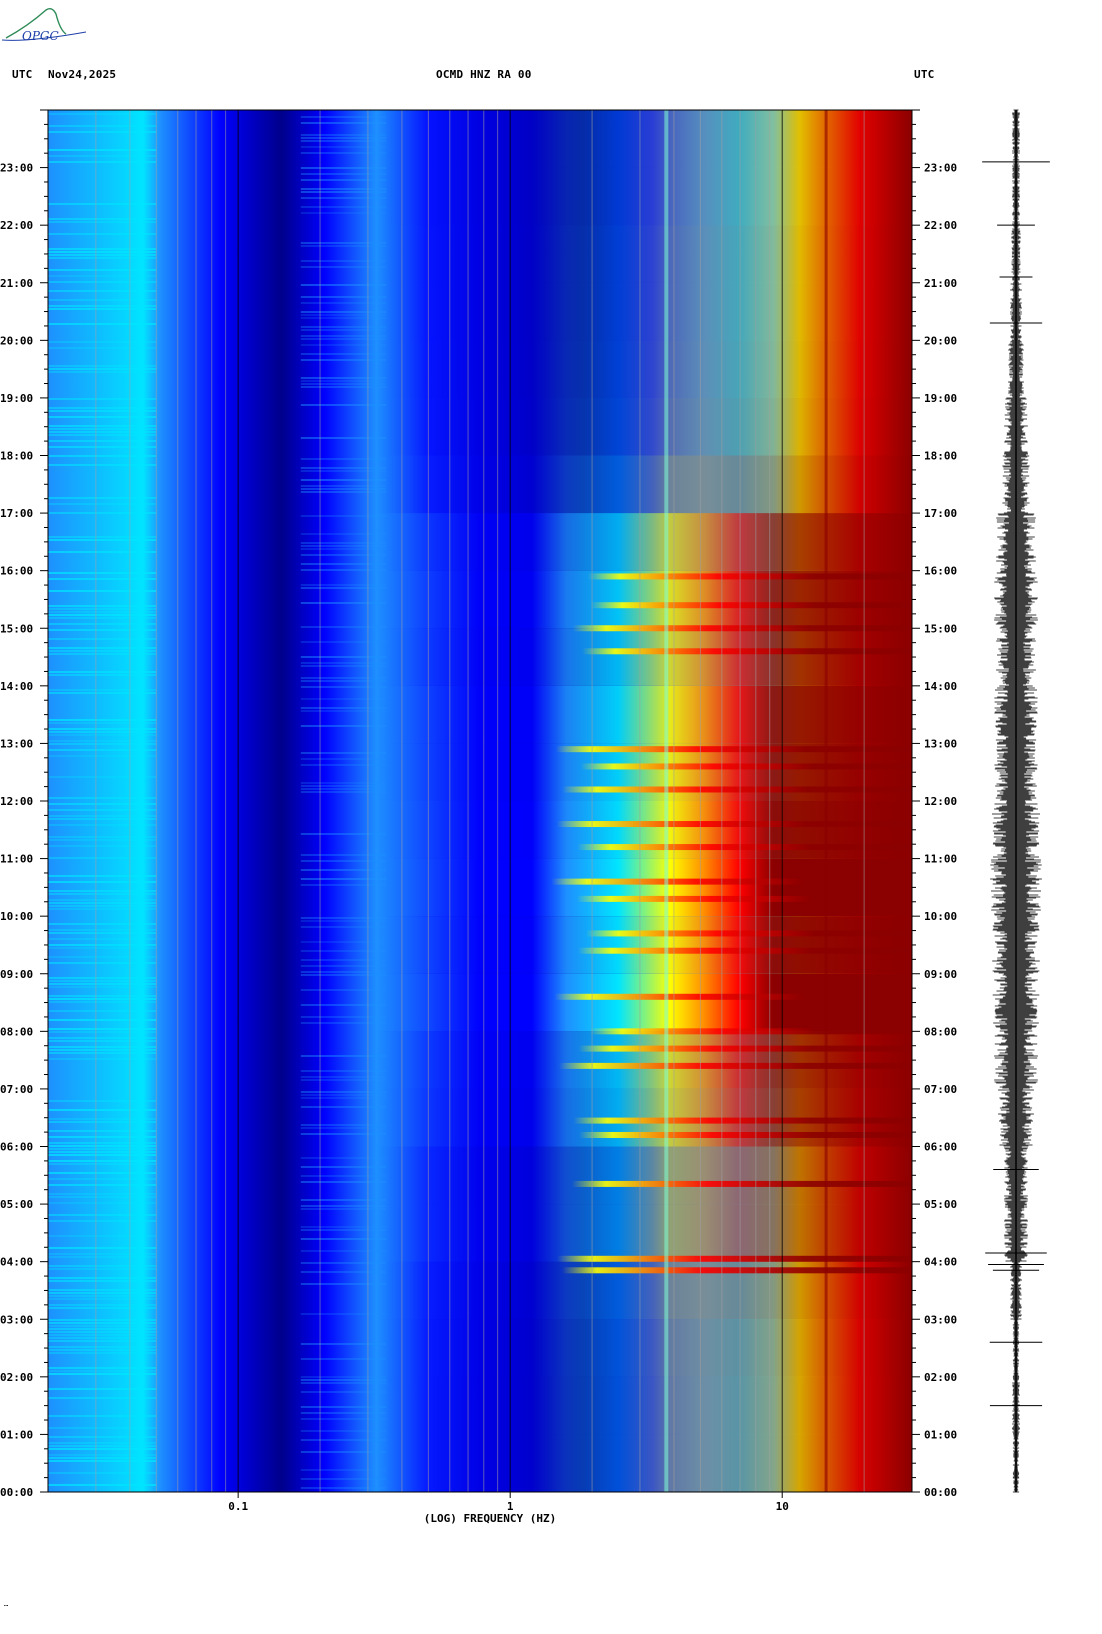 This screenshot has width=1102, height=1634. Describe the element at coordinates (1016, 801) in the screenshot. I see `seismogram-trace` at that location.